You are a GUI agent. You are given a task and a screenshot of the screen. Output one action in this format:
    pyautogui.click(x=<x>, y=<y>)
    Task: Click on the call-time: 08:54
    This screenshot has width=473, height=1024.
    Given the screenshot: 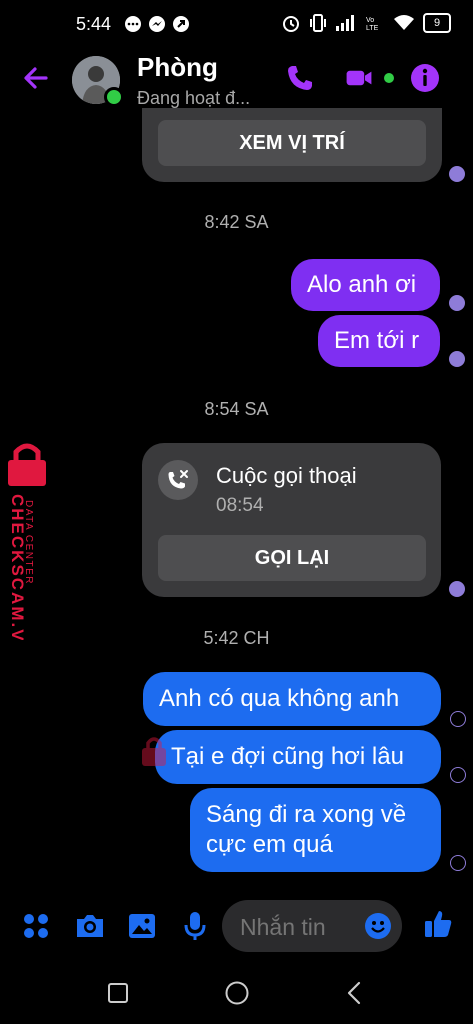 What is the action you would take?
    pyautogui.click(x=240, y=505)
    